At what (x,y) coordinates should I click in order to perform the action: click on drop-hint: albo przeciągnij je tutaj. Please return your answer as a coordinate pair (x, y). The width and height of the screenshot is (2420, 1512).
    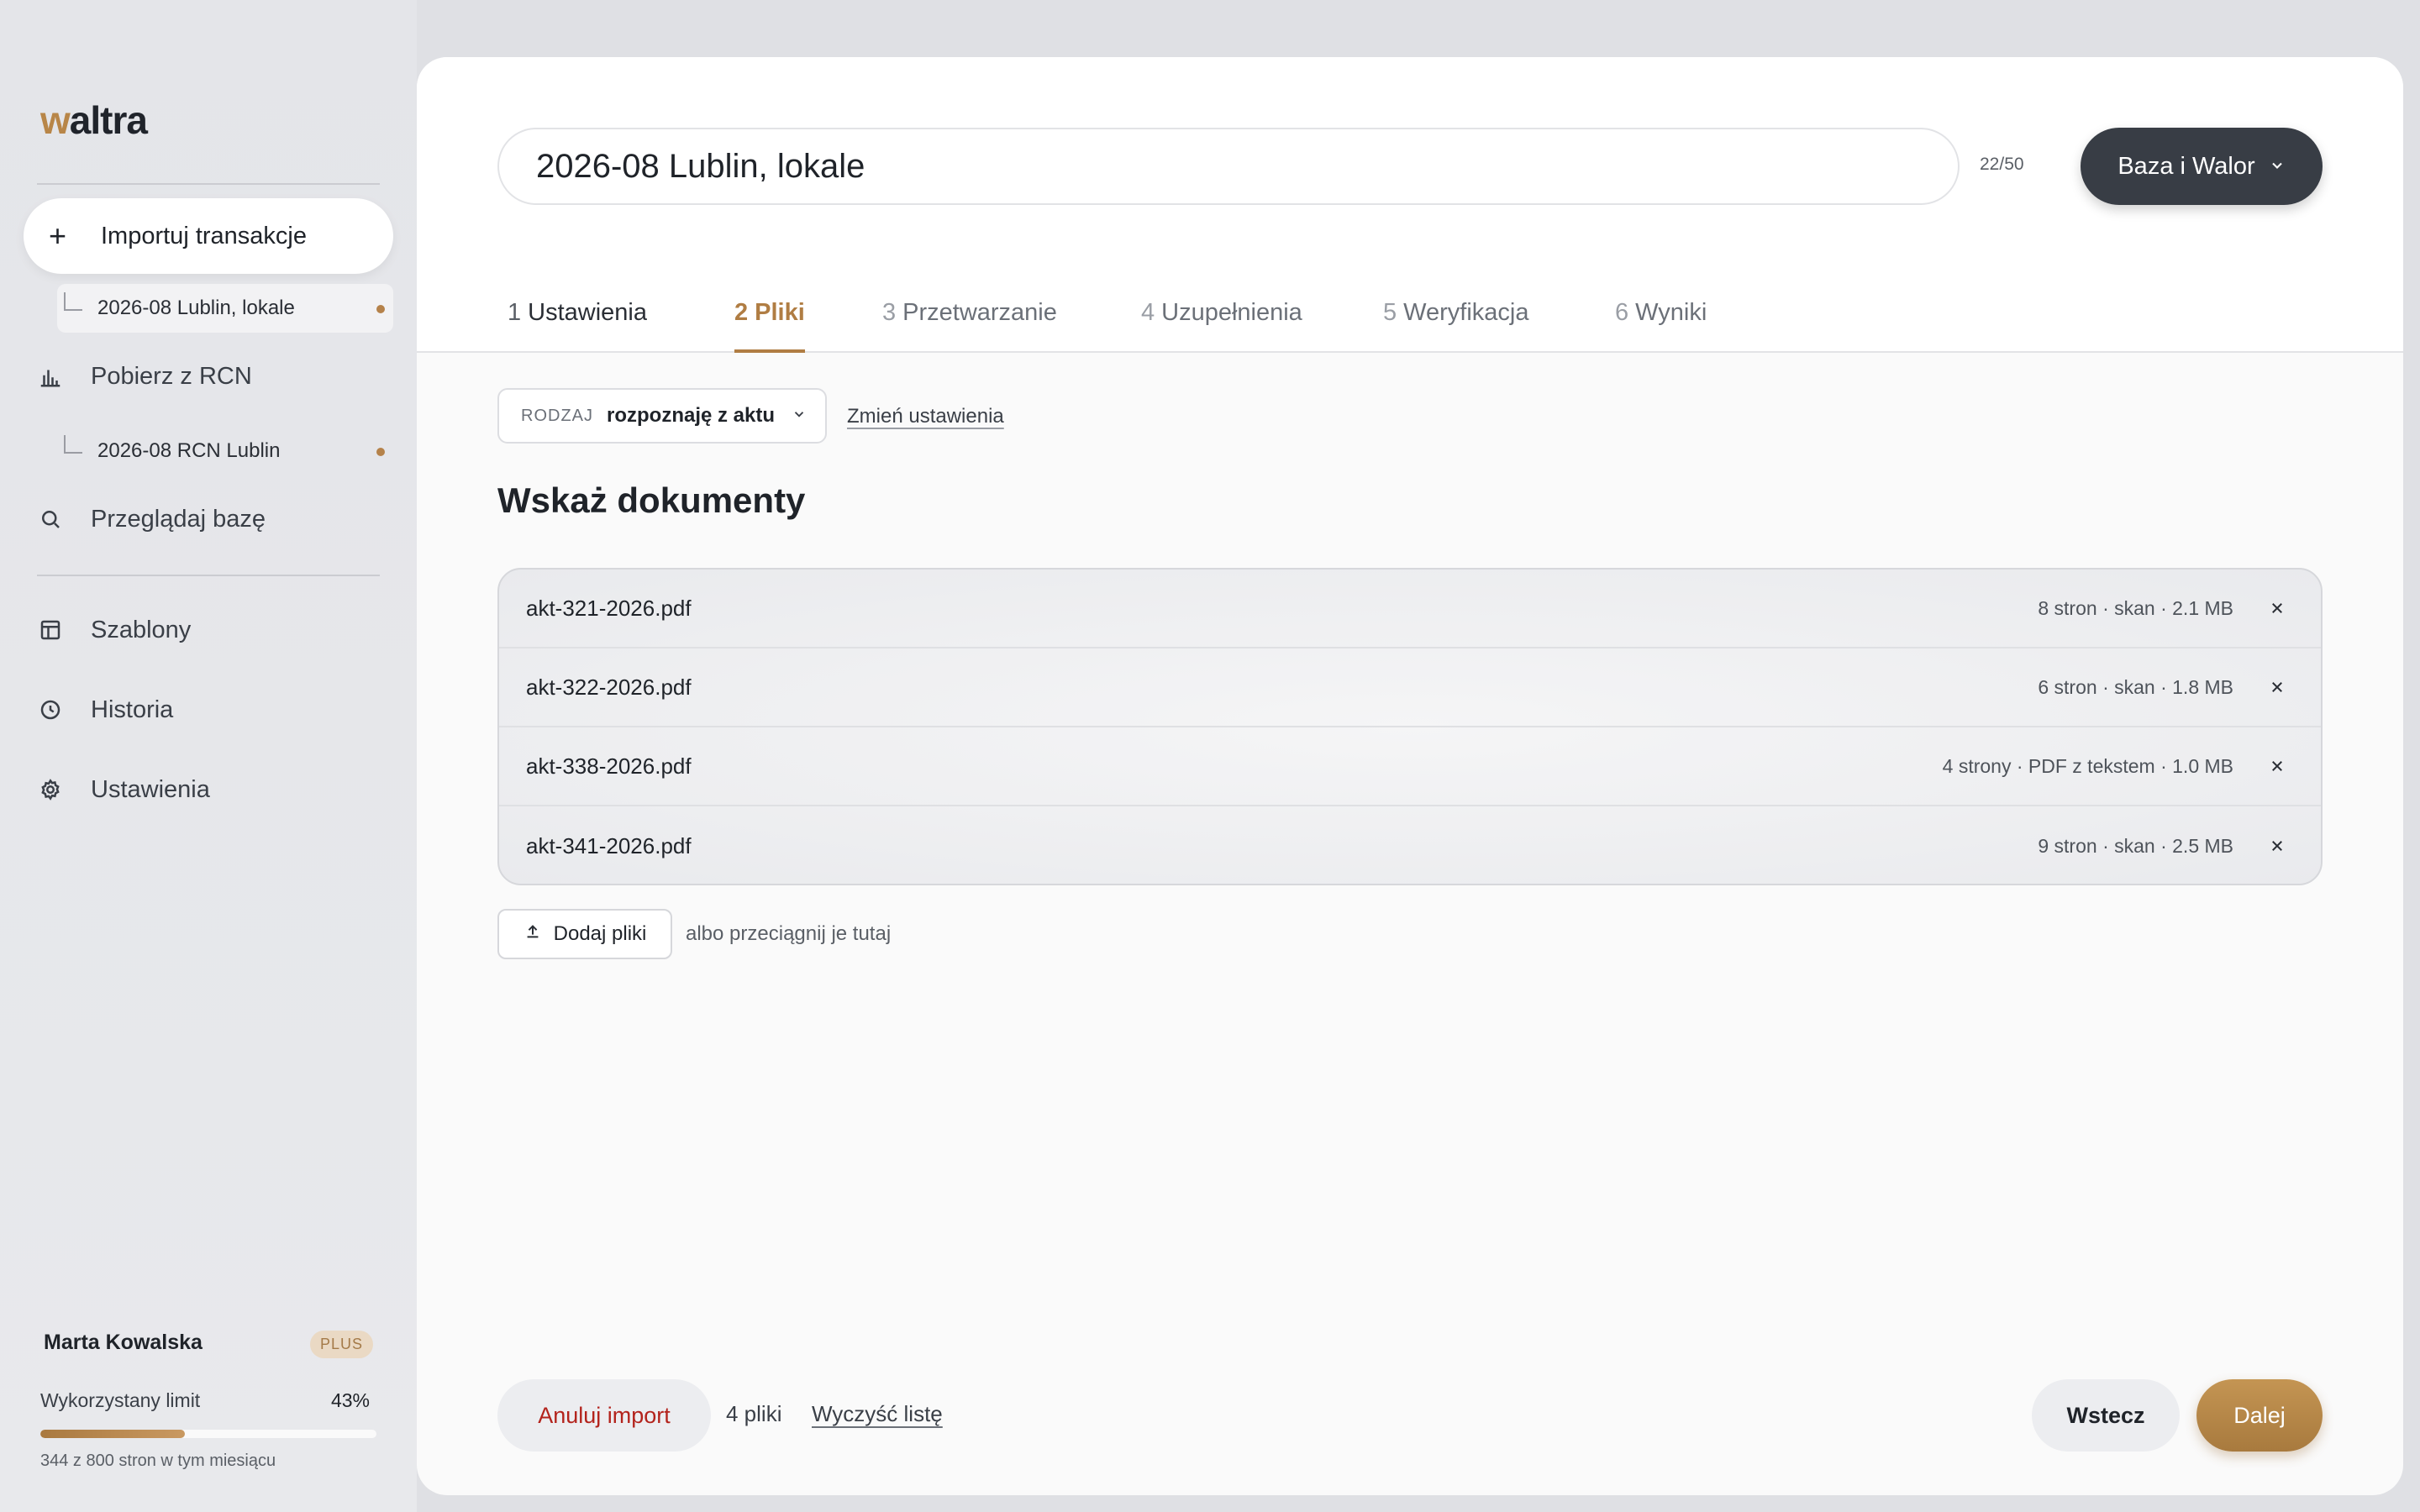
    Looking at the image, I should click on (789, 933).